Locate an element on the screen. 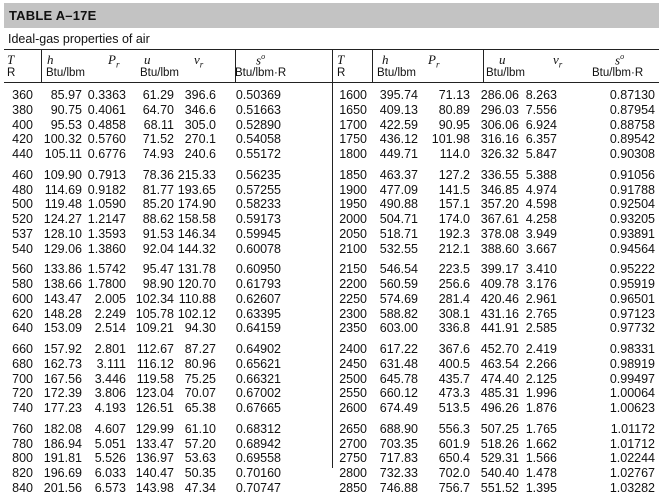  cell-Pr: 101.98 is located at coordinates (450, 139).